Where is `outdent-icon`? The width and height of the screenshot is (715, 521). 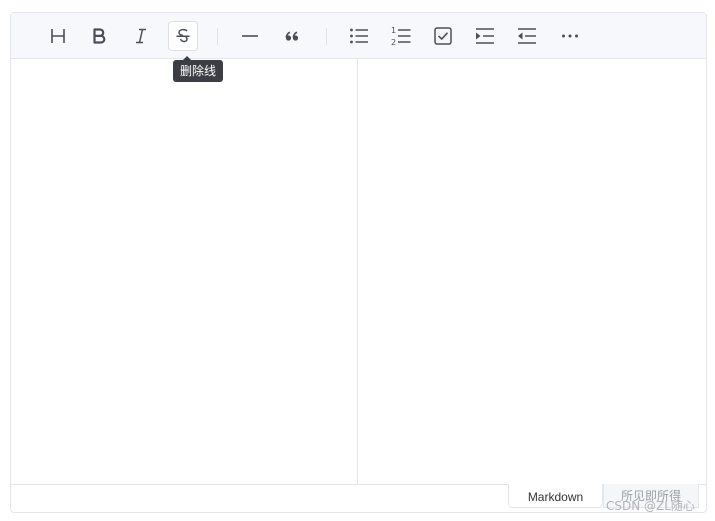
outdent-icon is located at coordinates (527, 36).